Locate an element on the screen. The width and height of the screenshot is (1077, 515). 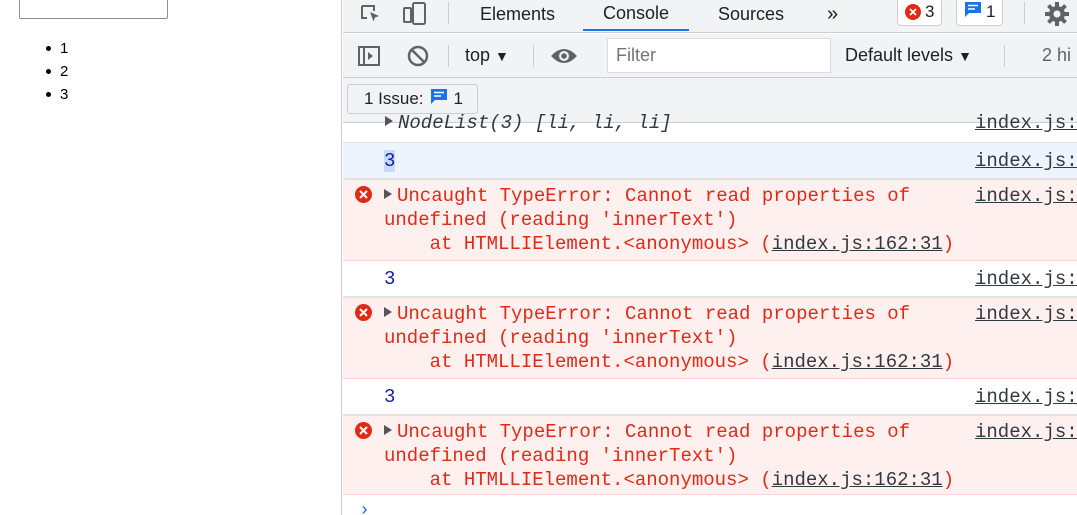
error-count-badge: 3 is located at coordinates (920, 13).